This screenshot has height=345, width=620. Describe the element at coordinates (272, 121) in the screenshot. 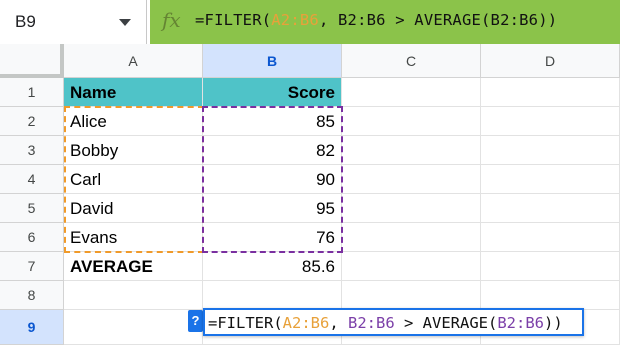

I see `cell-b2: 85` at that location.